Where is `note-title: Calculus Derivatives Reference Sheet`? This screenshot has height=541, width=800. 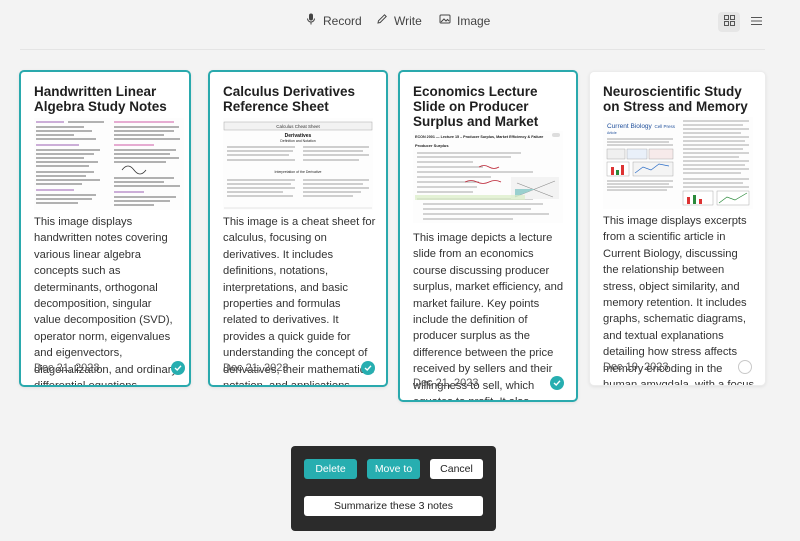 note-title: Calculus Derivatives Reference Sheet is located at coordinates (289, 99).